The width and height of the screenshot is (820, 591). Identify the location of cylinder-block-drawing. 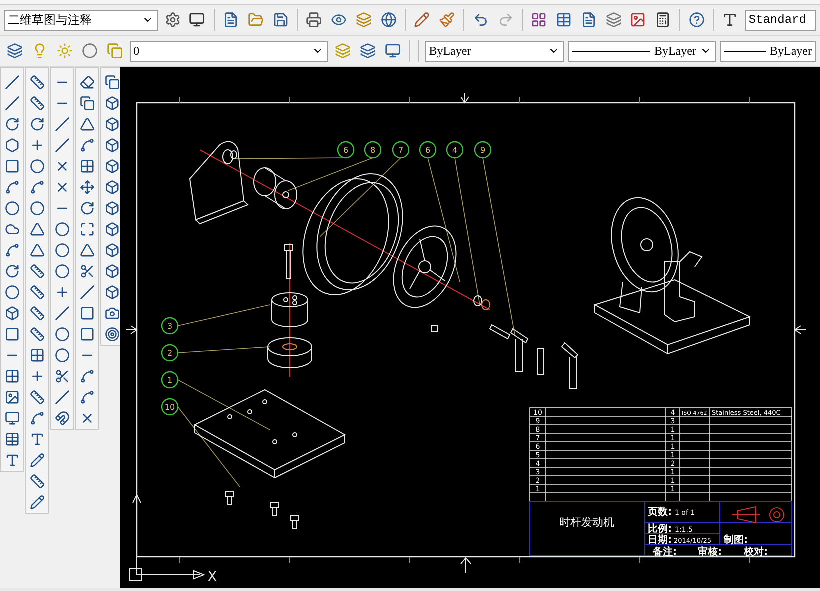
(290, 310).